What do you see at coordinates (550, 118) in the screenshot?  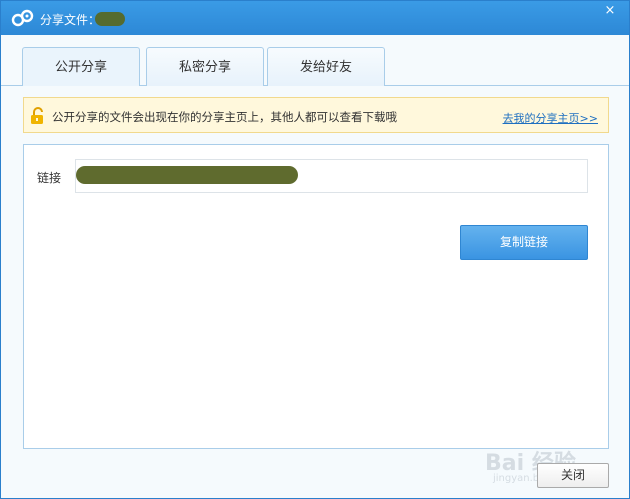 I see `my-share-home-link: 去我的分享主页>>` at bounding box center [550, 118].